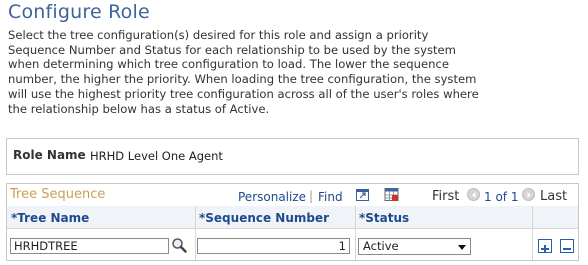  I want to click on column-header-row: *Tree Name *Sequence Number *Status, so click(292, 217).